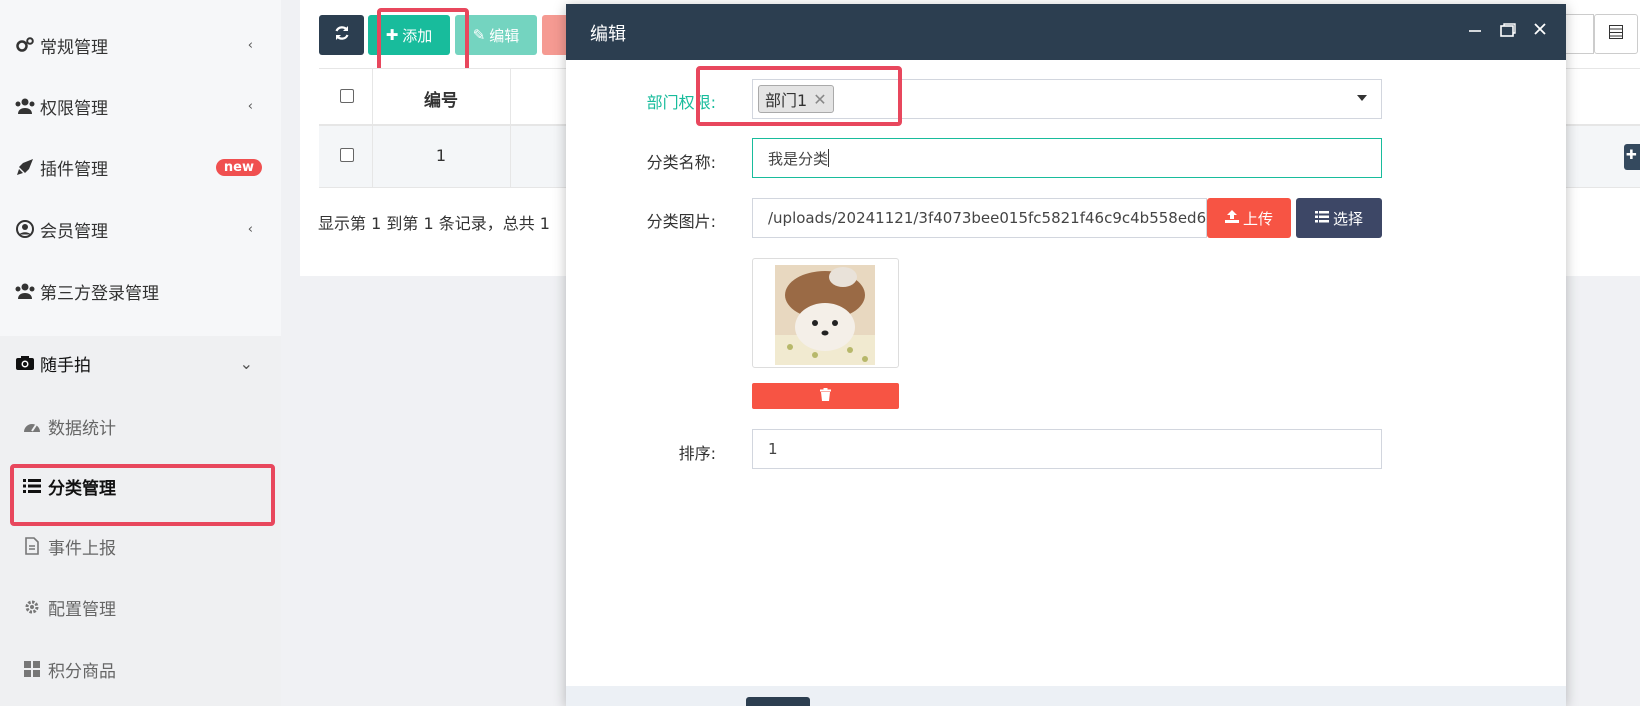  What do you see at coordinates (140, 106) in the screenshot?
I see `sidebar-item-permissions: 权限管理 ‹` at bounding box center [140, 106].